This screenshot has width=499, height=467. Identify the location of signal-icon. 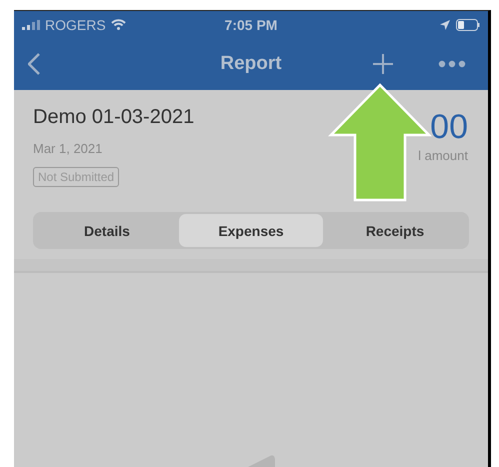
(31, 25).